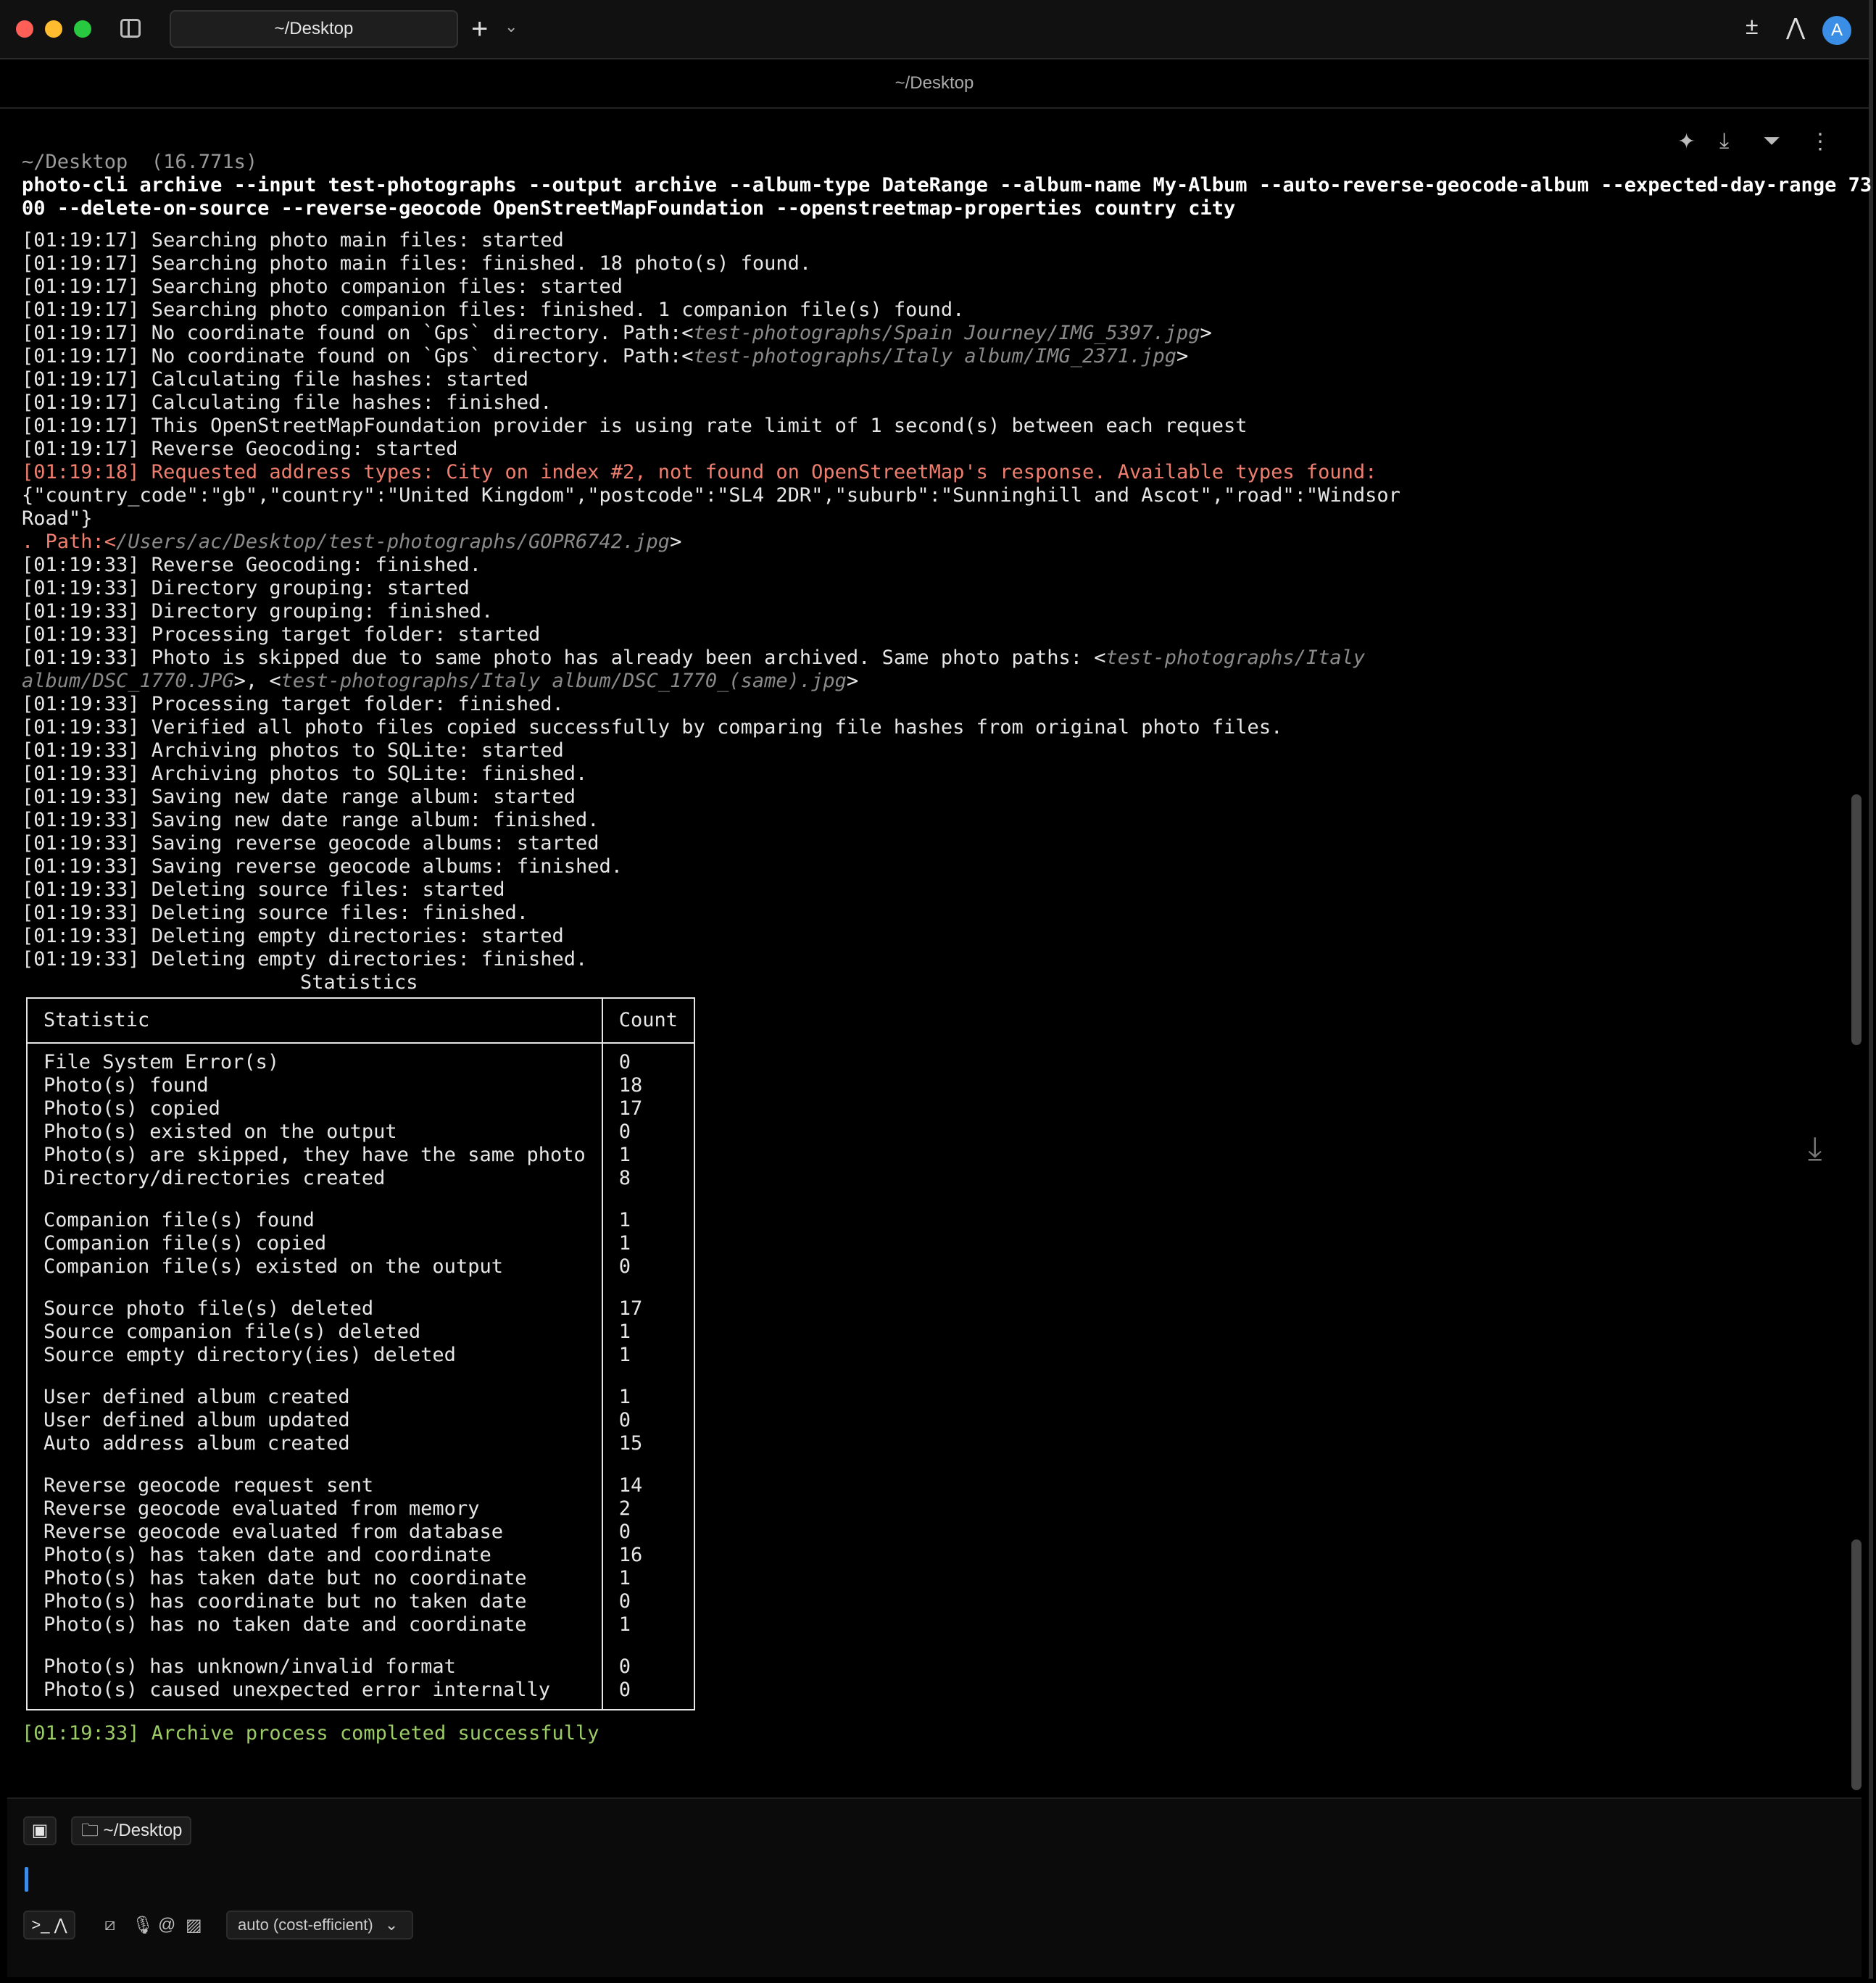 This screenshot has height=1983, width=1876. What do you see at coordinates (179, 1220) in the screenshot?
I see `statistic-name: Companion file(s) found` at bounding box center [179, 1220].